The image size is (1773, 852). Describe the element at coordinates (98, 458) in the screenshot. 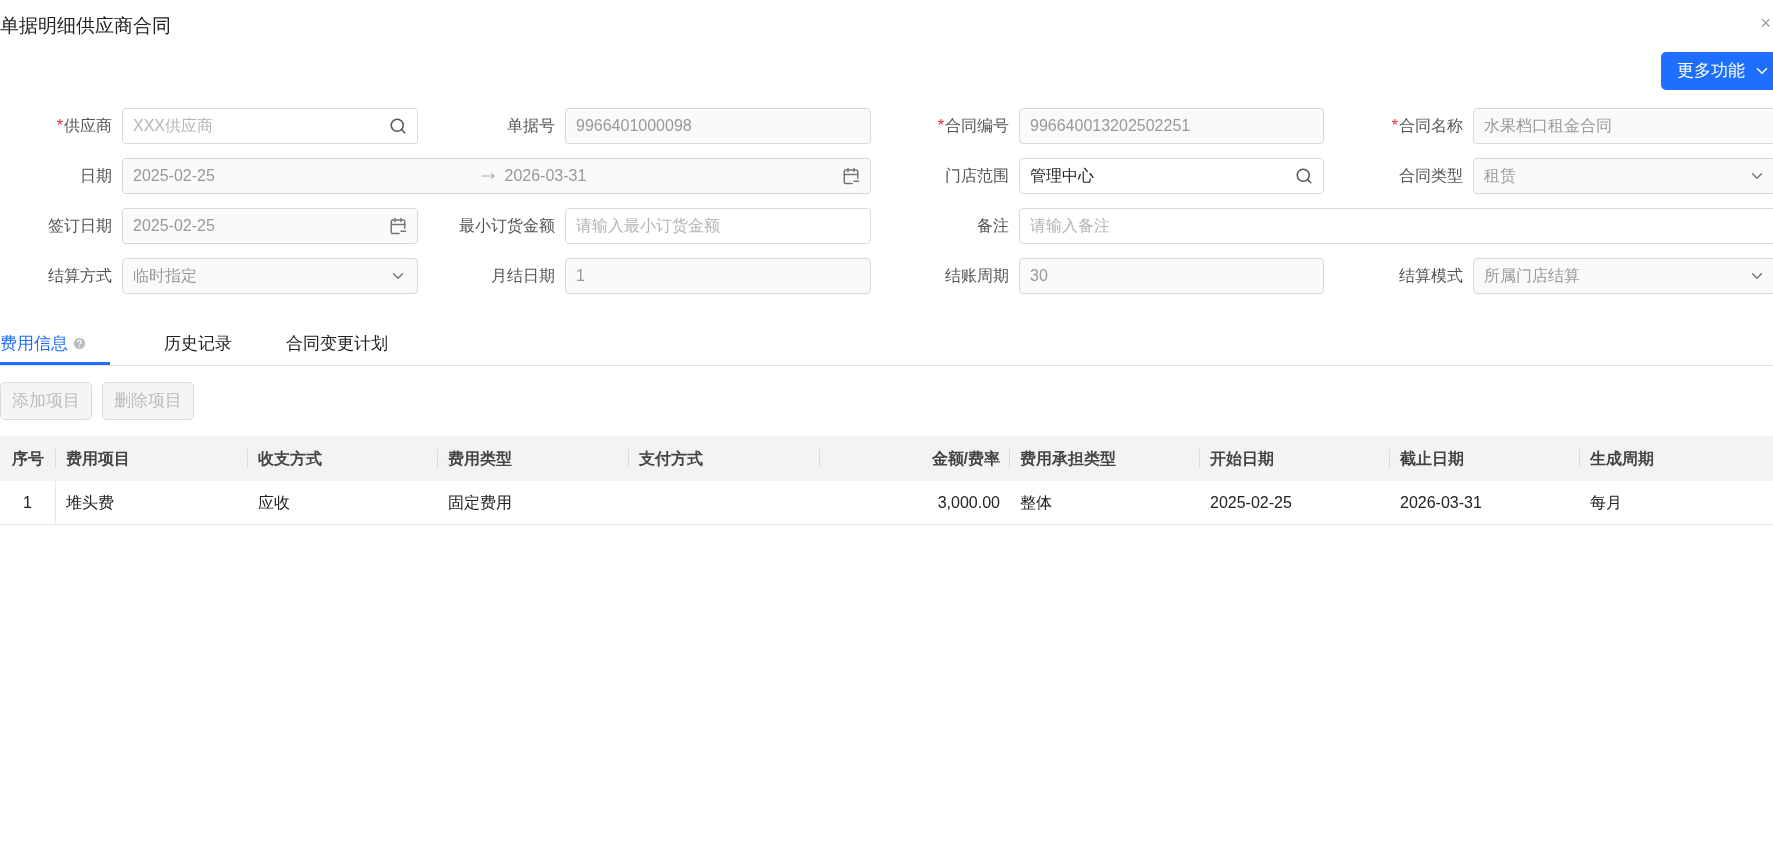

I see `column-header: 费用项目` at that location.